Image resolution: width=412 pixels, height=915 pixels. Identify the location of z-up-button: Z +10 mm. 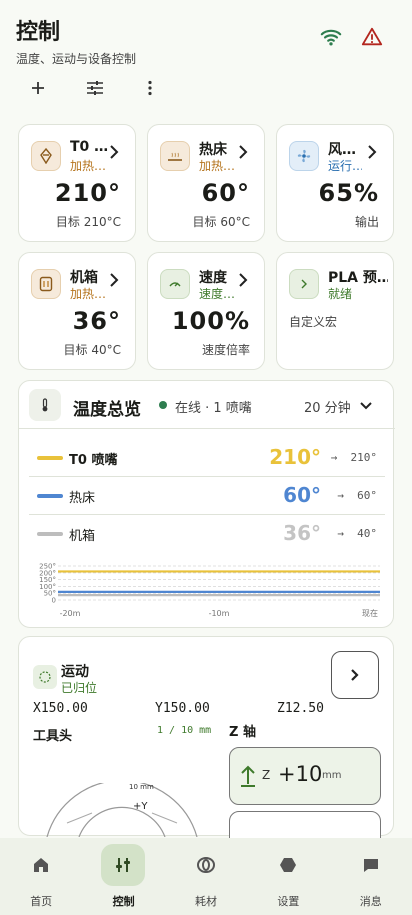
(305, 776).